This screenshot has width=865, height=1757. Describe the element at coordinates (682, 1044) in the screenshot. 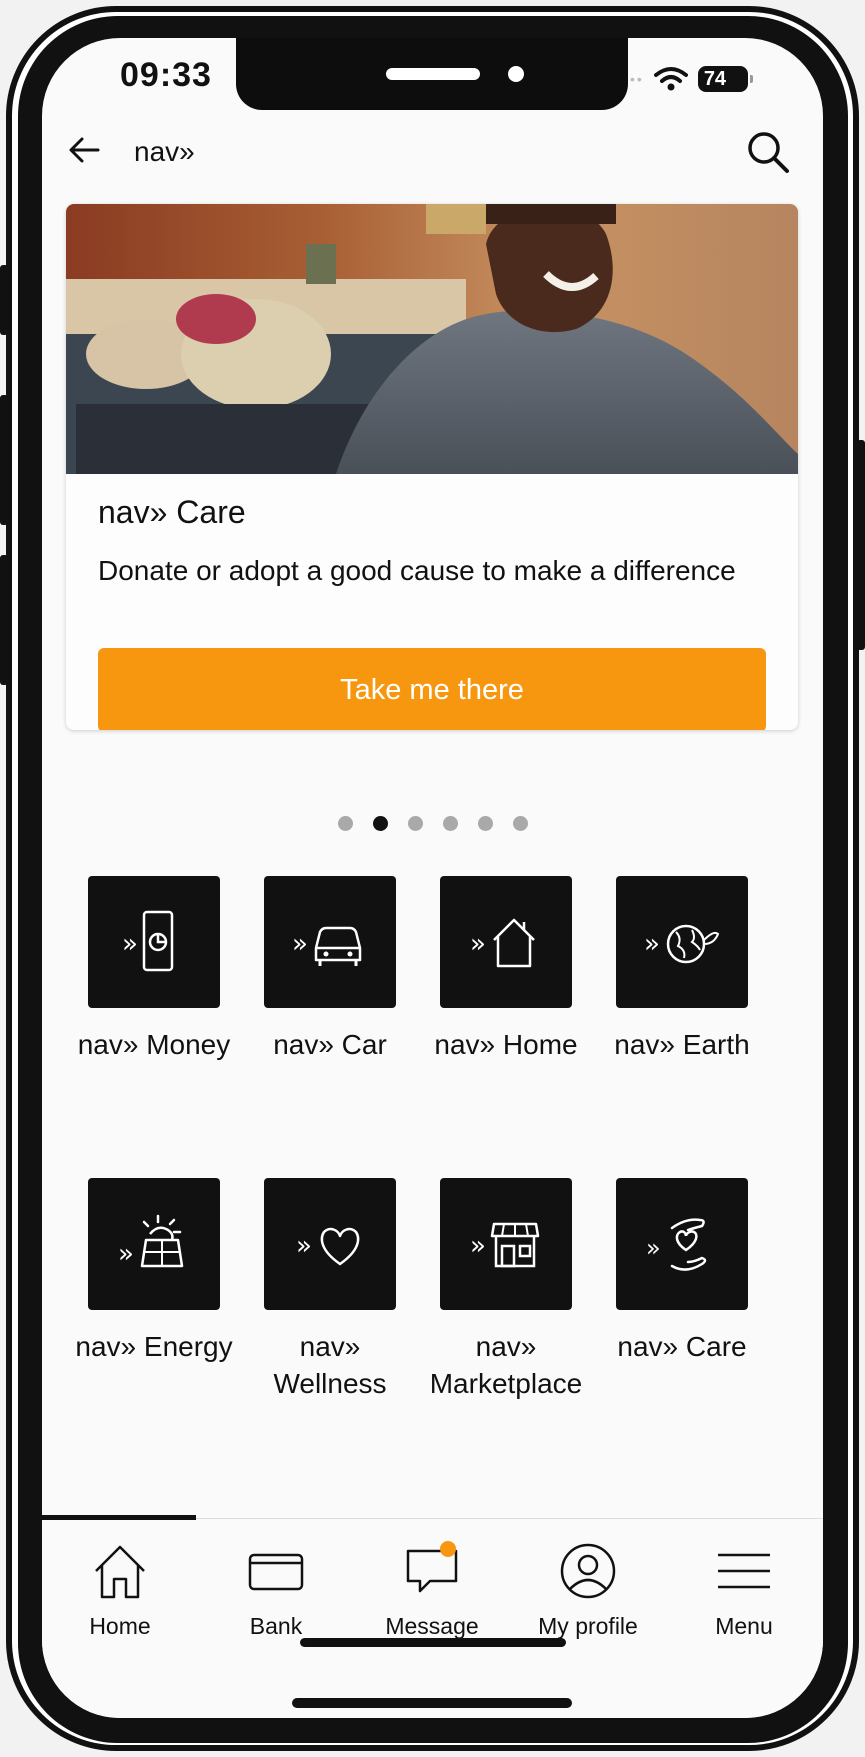

I see `tile-label: nav» Earth` at that location.